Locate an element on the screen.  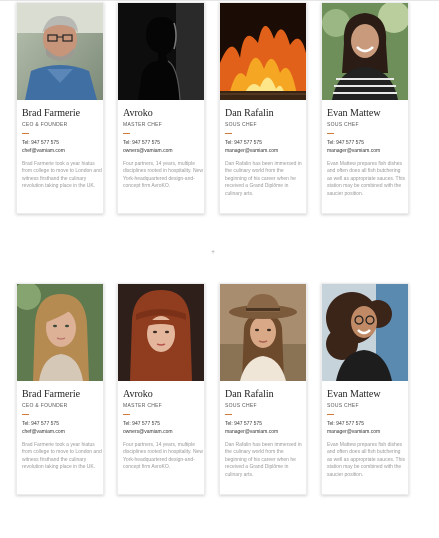
team-photo-grill-fire is located at coordinates (263, 51).